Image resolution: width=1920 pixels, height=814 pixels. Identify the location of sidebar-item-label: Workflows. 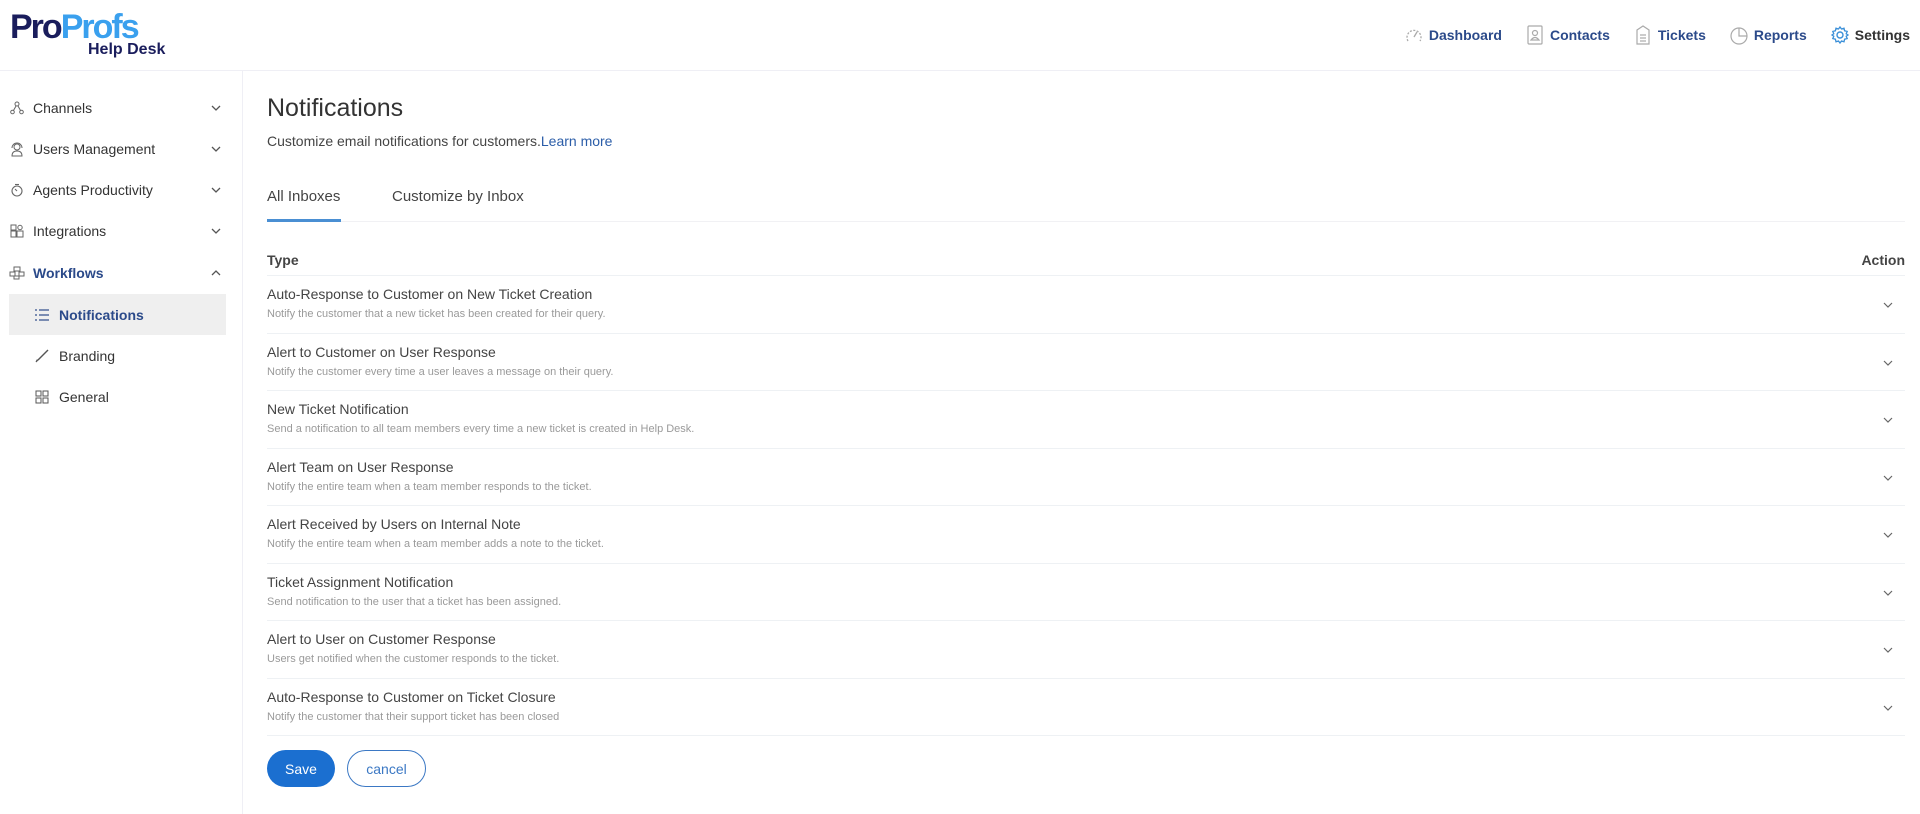
(68, 273).